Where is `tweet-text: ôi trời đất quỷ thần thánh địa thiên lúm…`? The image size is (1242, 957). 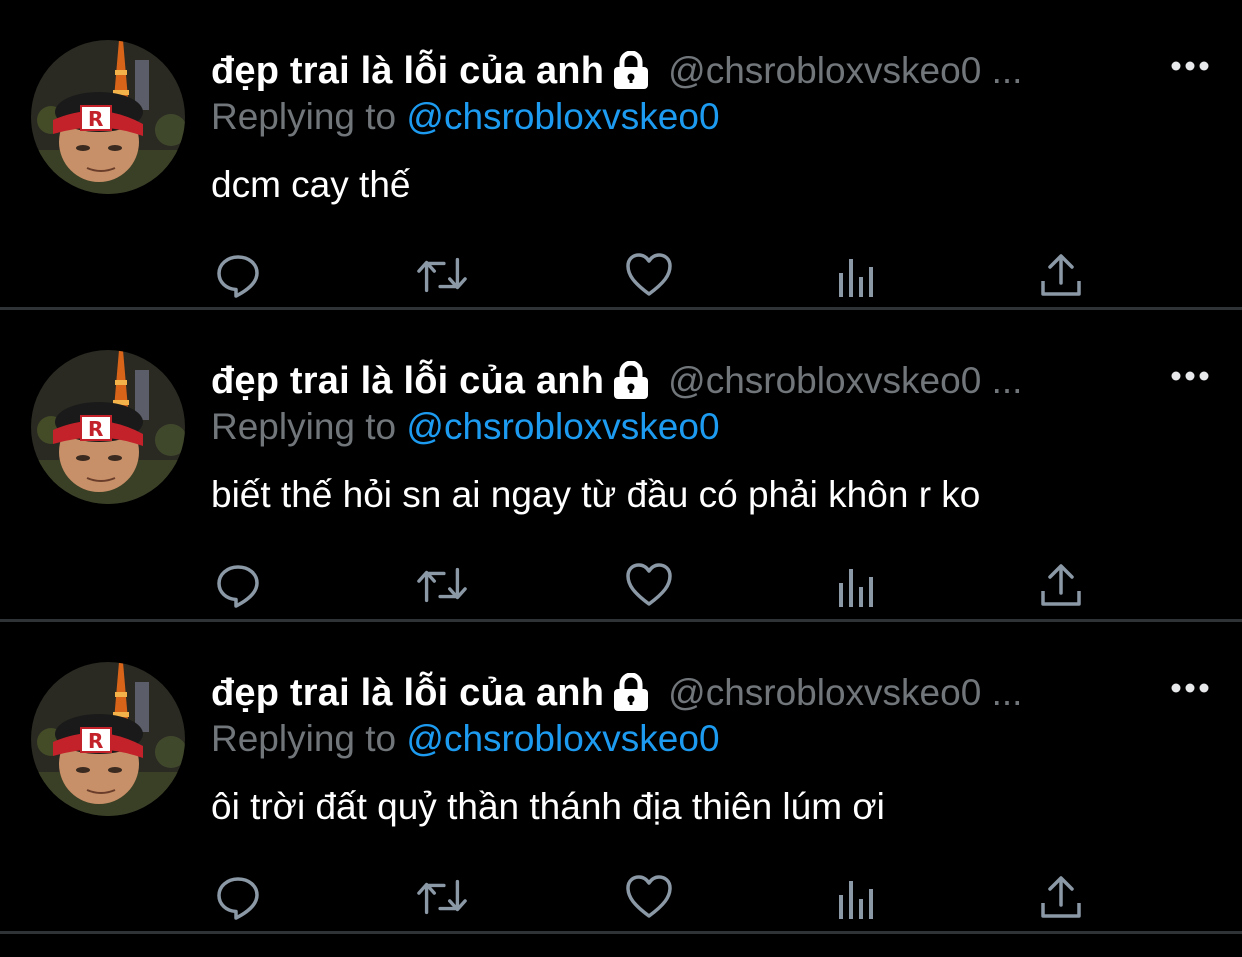 tweet-text: ôi trời đất quỷ thần thánh địa thiên lúm… is located at coordinates (548, 806).